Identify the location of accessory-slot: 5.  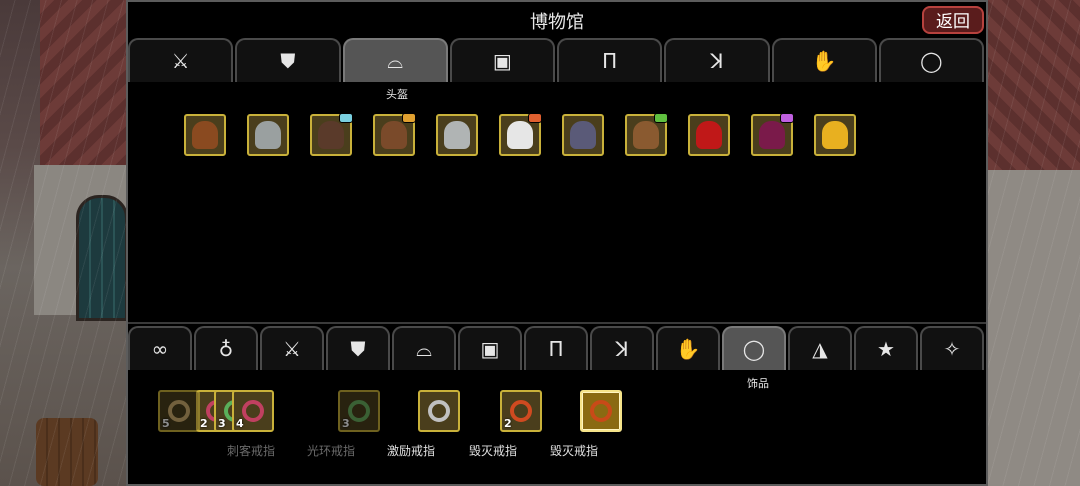
(179, 411).